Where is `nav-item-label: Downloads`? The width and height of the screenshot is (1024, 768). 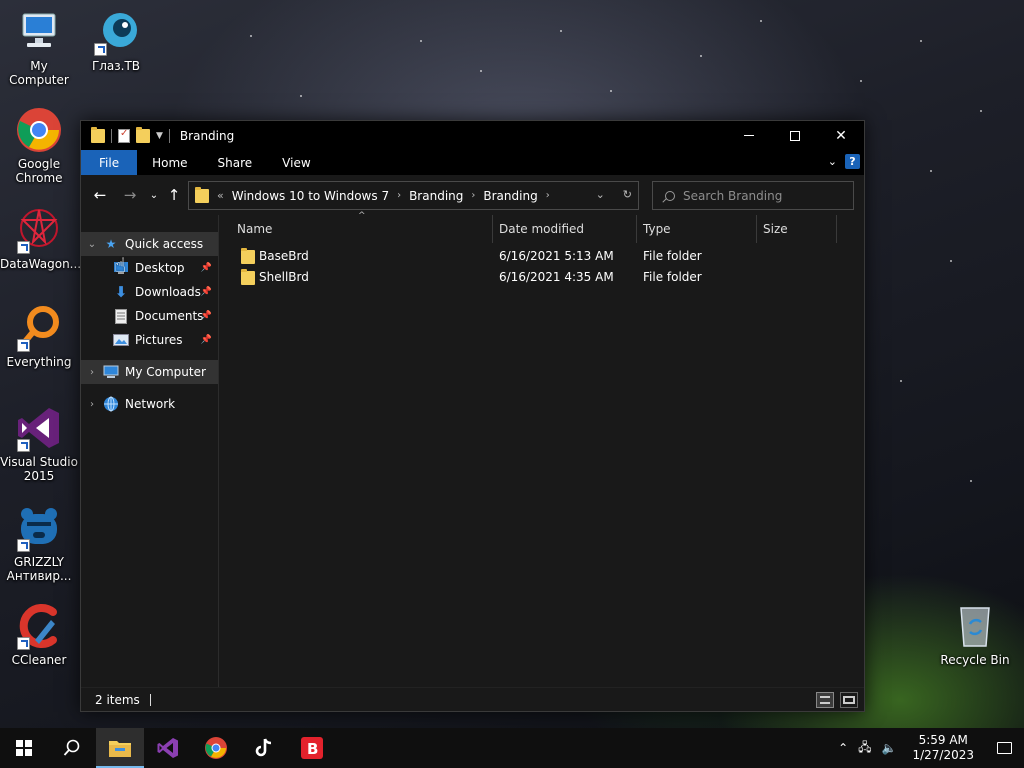
nav-item-label: Downloads is located at coordinates (168, 292).